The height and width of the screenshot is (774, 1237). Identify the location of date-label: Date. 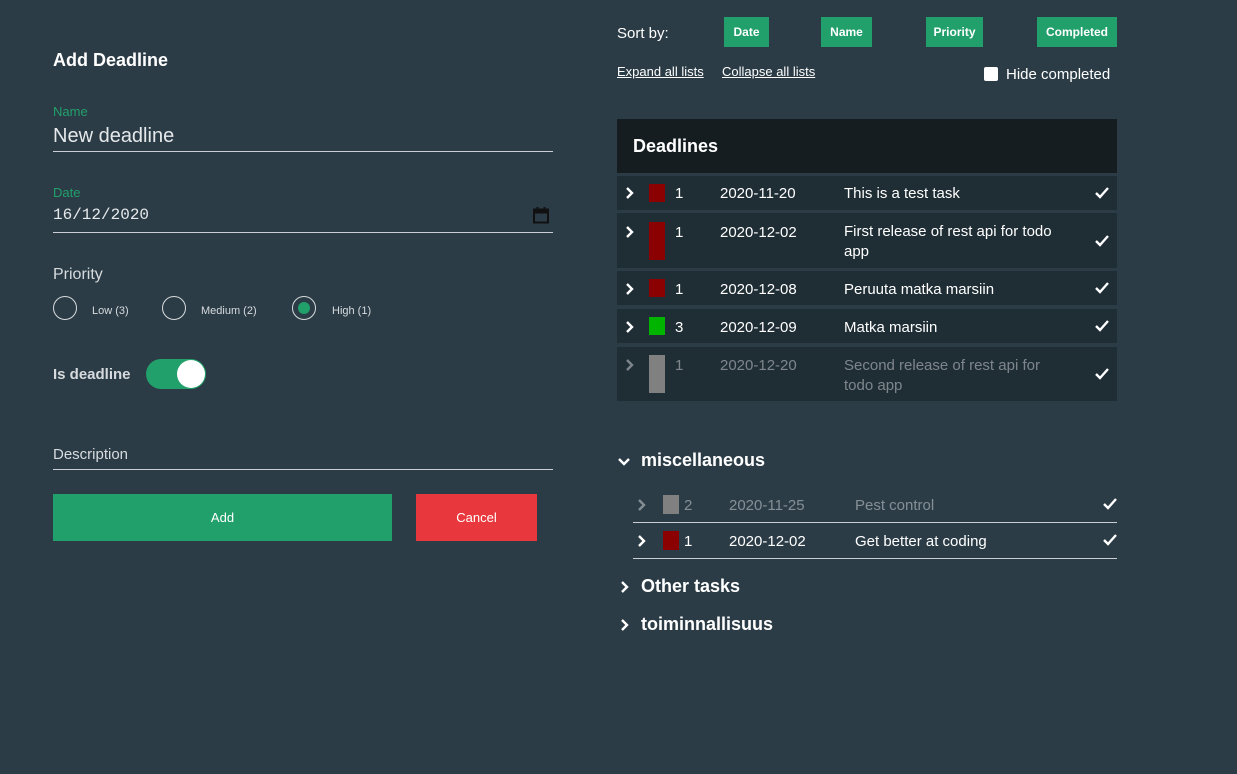
(67, 192).